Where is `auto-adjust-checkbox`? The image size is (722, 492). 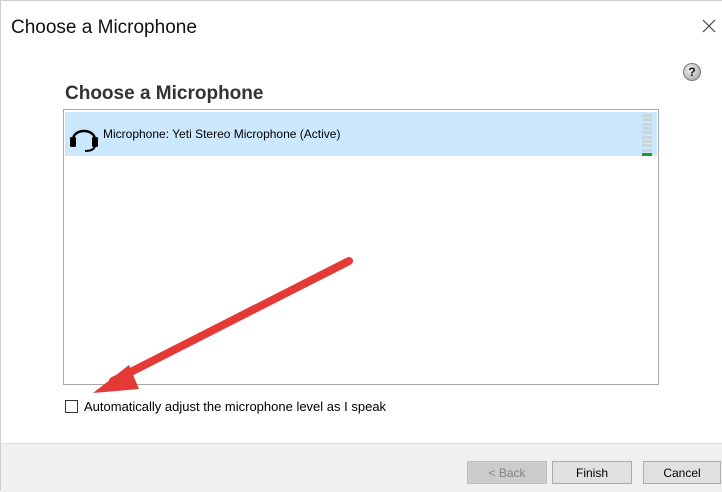
auto-adjust-checkbox is located at coordinates (71, 406).